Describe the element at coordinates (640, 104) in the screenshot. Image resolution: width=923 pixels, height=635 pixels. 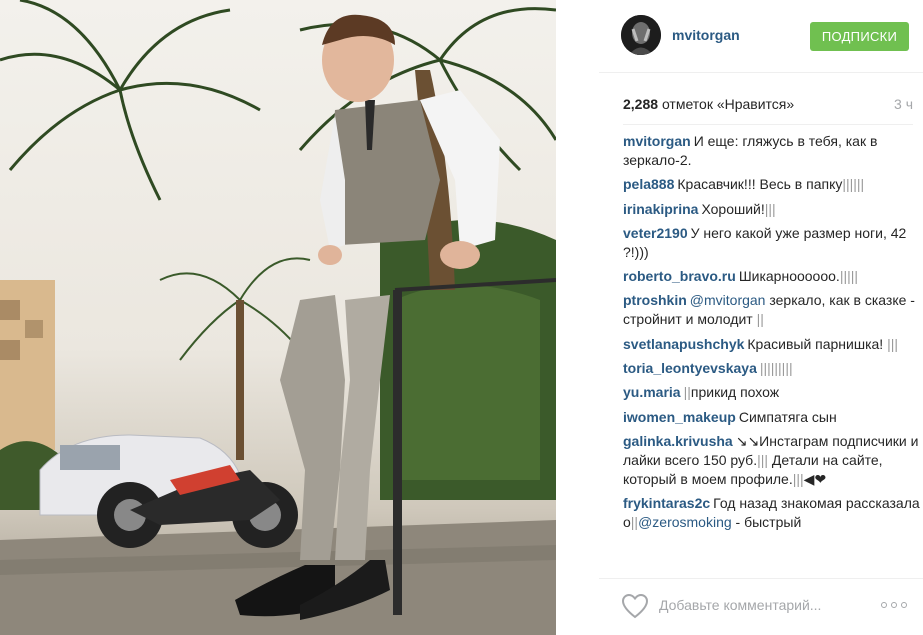
I see `likes-count: 2,288` at that location.